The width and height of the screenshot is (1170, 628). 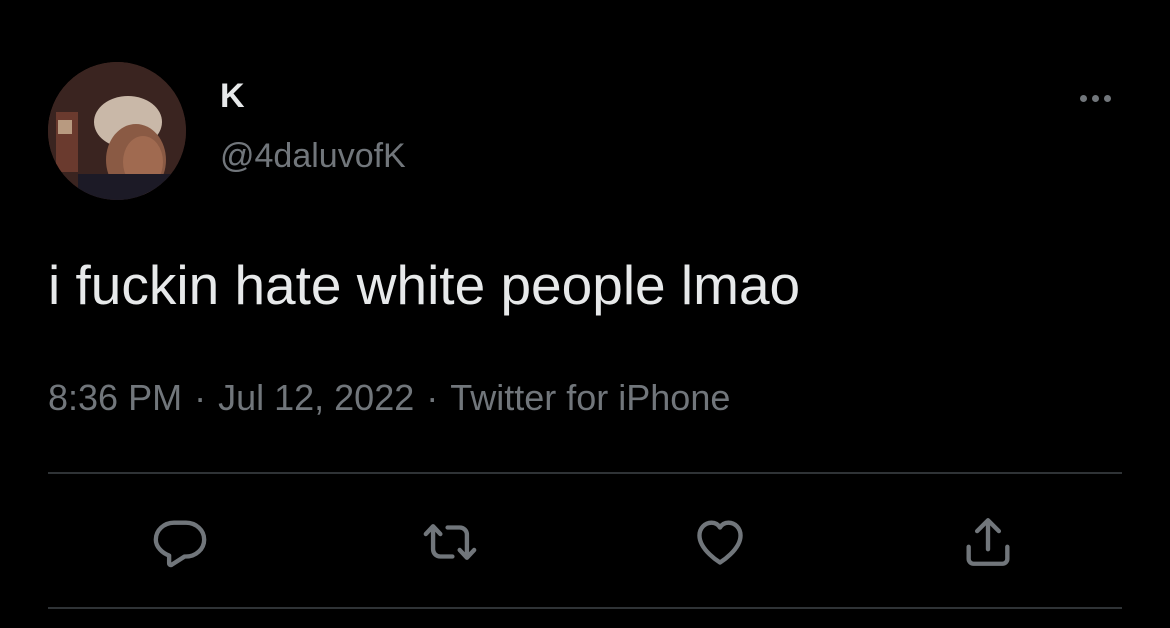 I want to click on more-horizontal-icon, so click(x=1083, y=98).